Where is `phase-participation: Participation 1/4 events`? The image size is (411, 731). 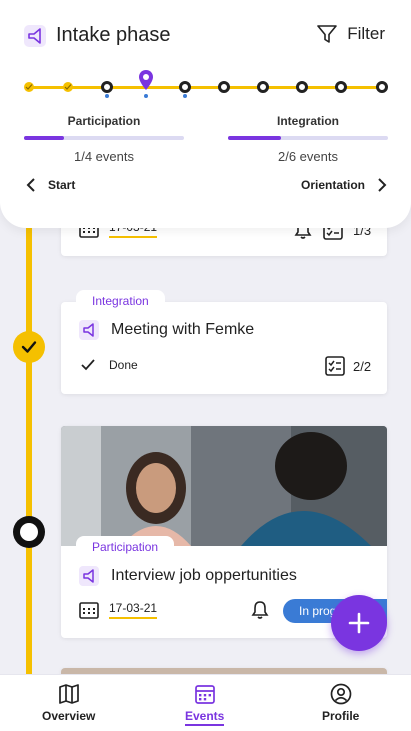 phase-participation: Participation 1/4 events is located at coordinates (104, 139).